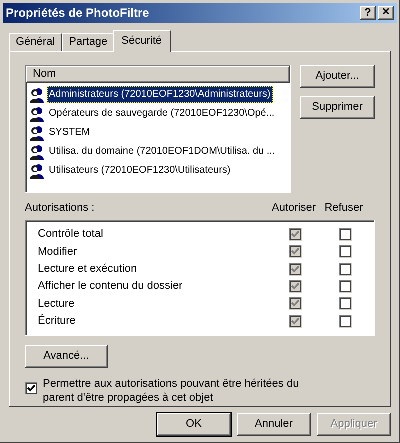 This screenshot has width=400, height=443. Describe the element at coordinates (71, 234) in the screenshot. I see `permission-name: Contrôle total` at that location.